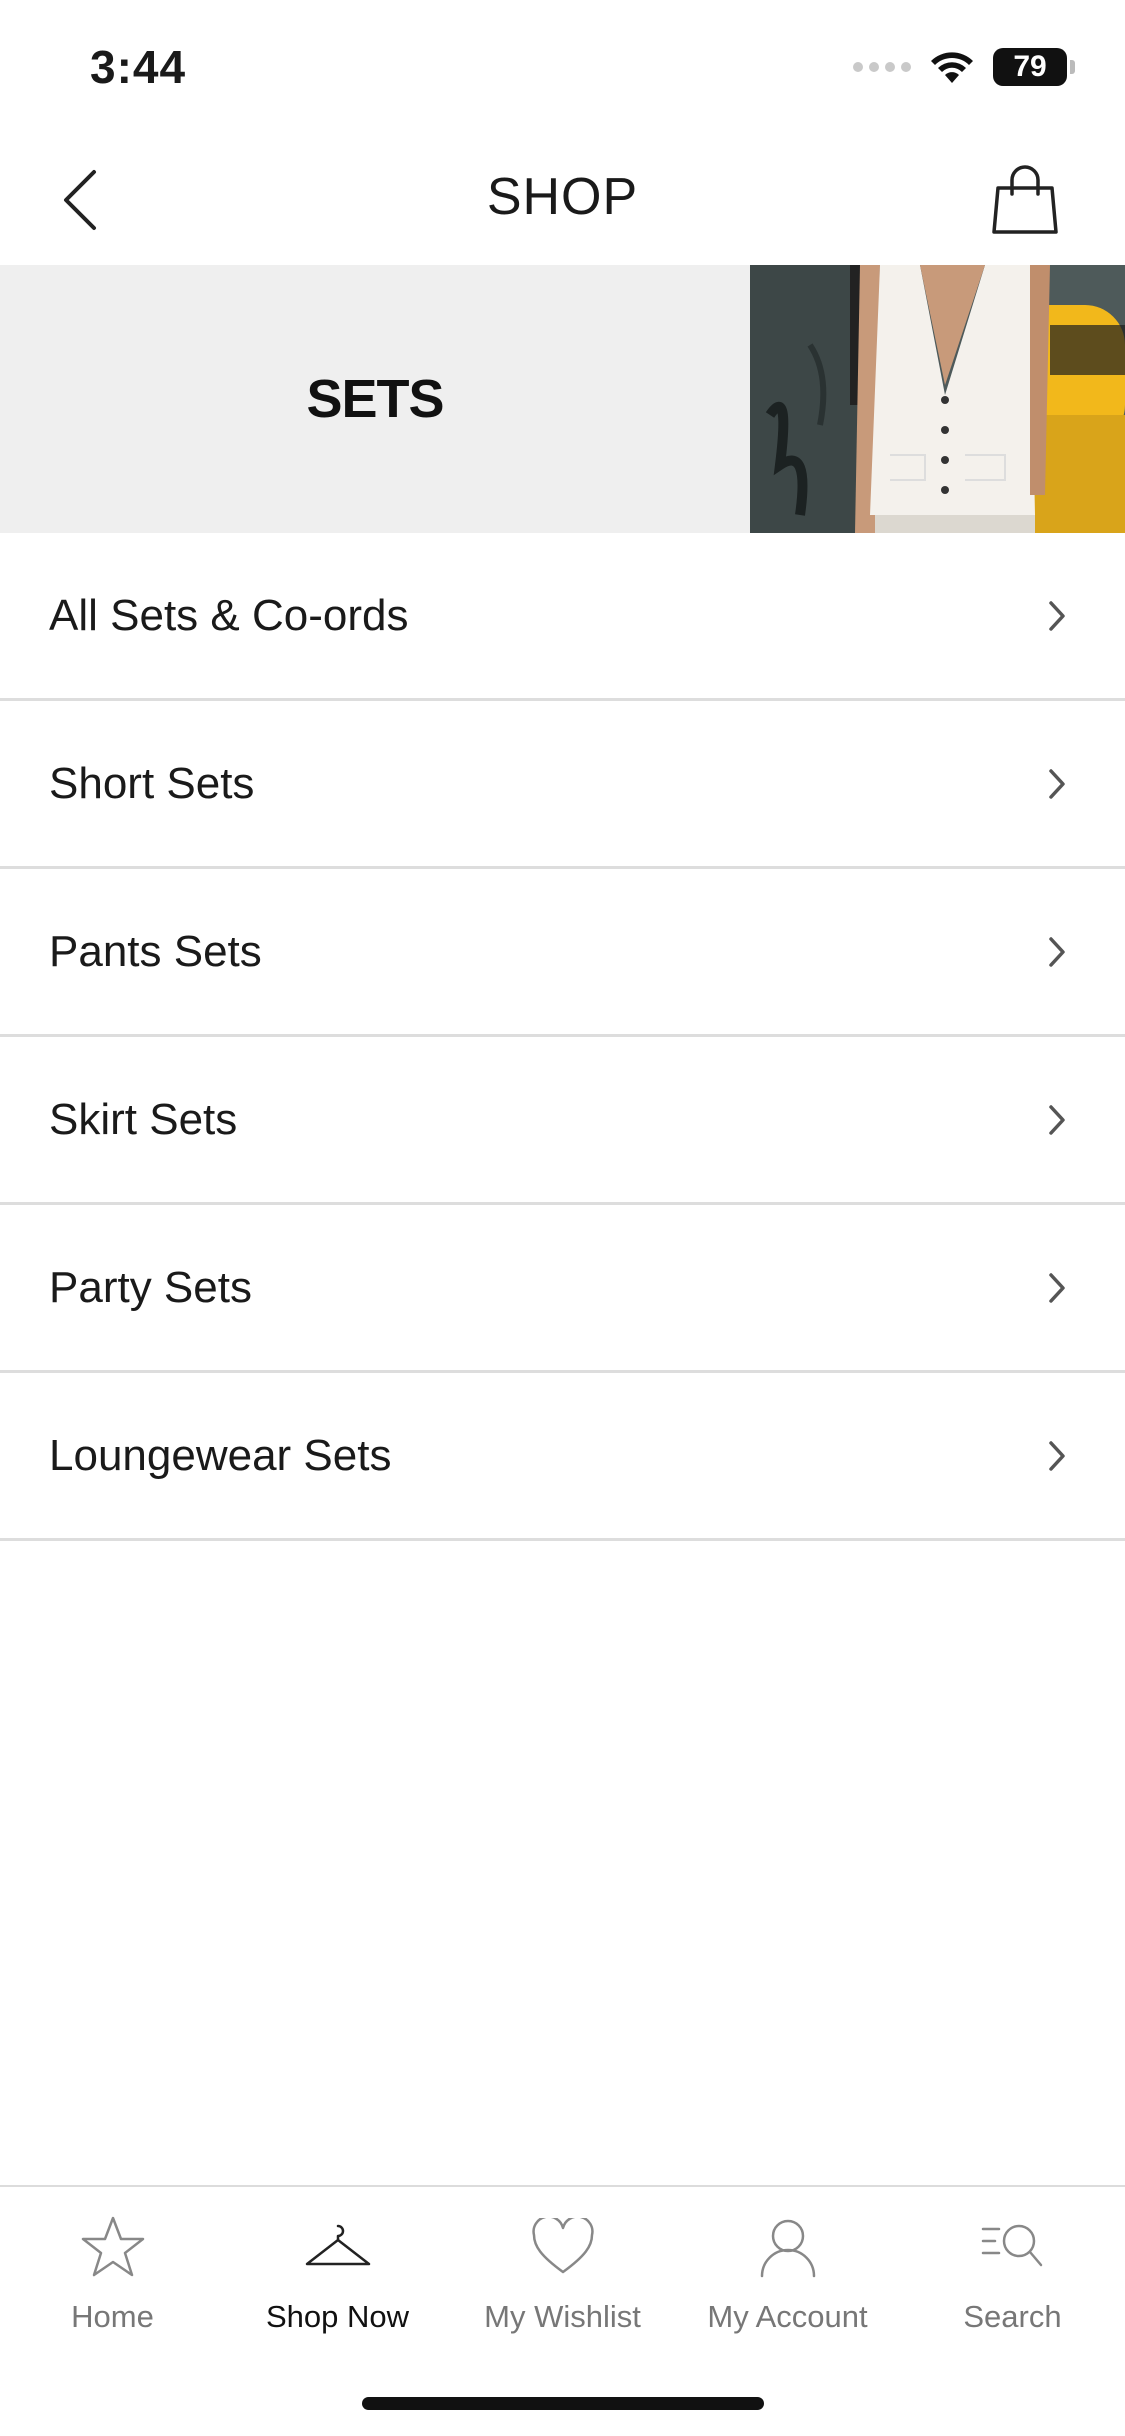 The width and height of the screenshot is (1125, 2436). What do you see at coordinates (220, 1455) in the screenshot?
I see `category-label: Loungewear Sets` at bounding box center [220, 1455].